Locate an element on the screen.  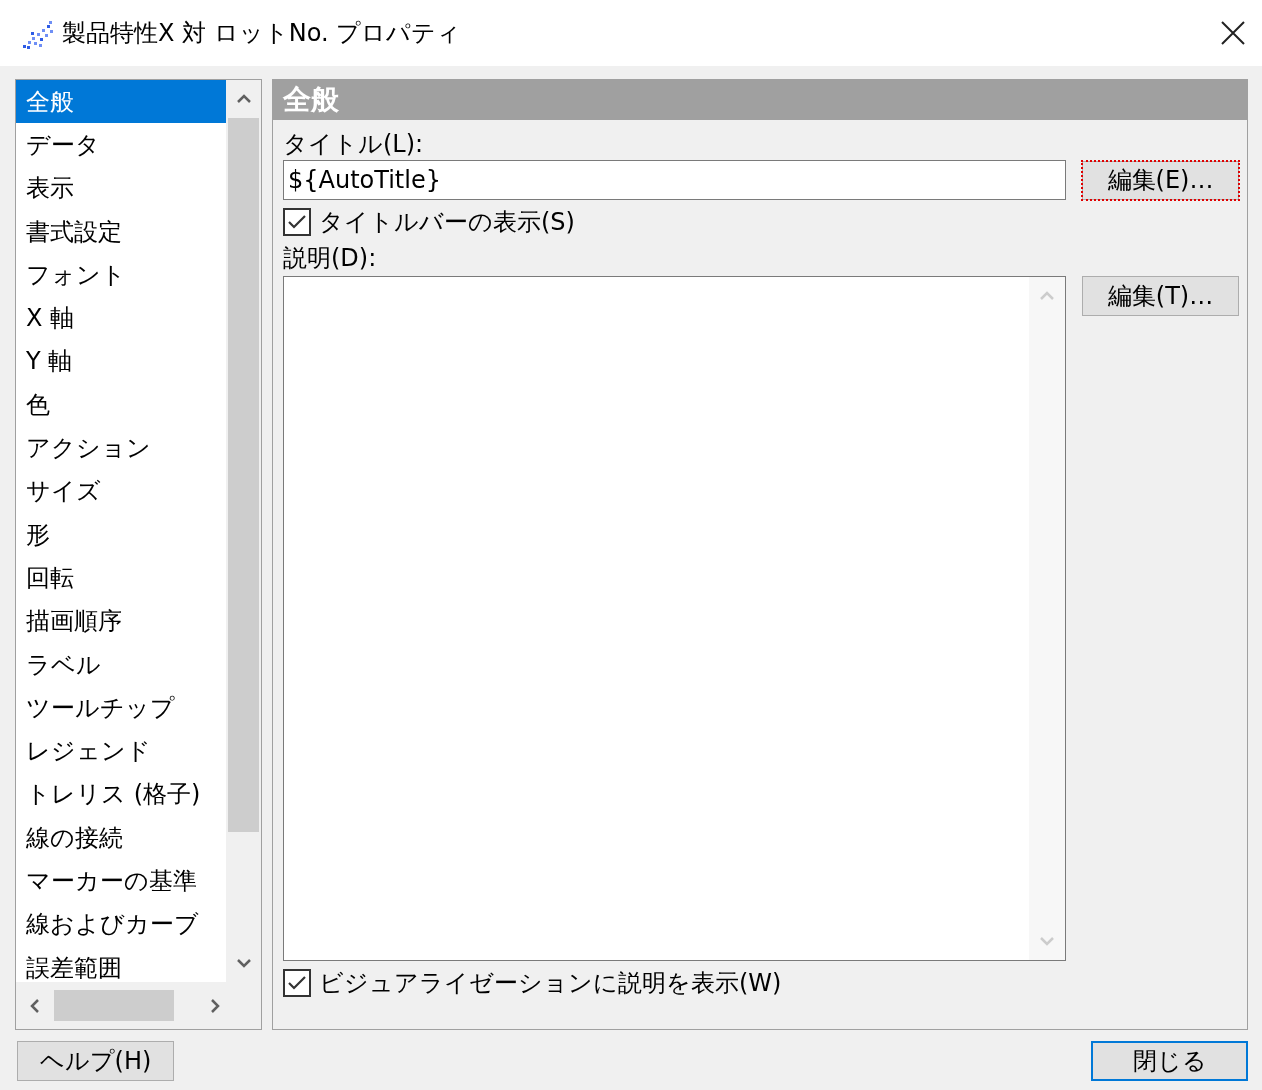
help-button: ヘルプ(H) is located at coordinates (95, 1061).